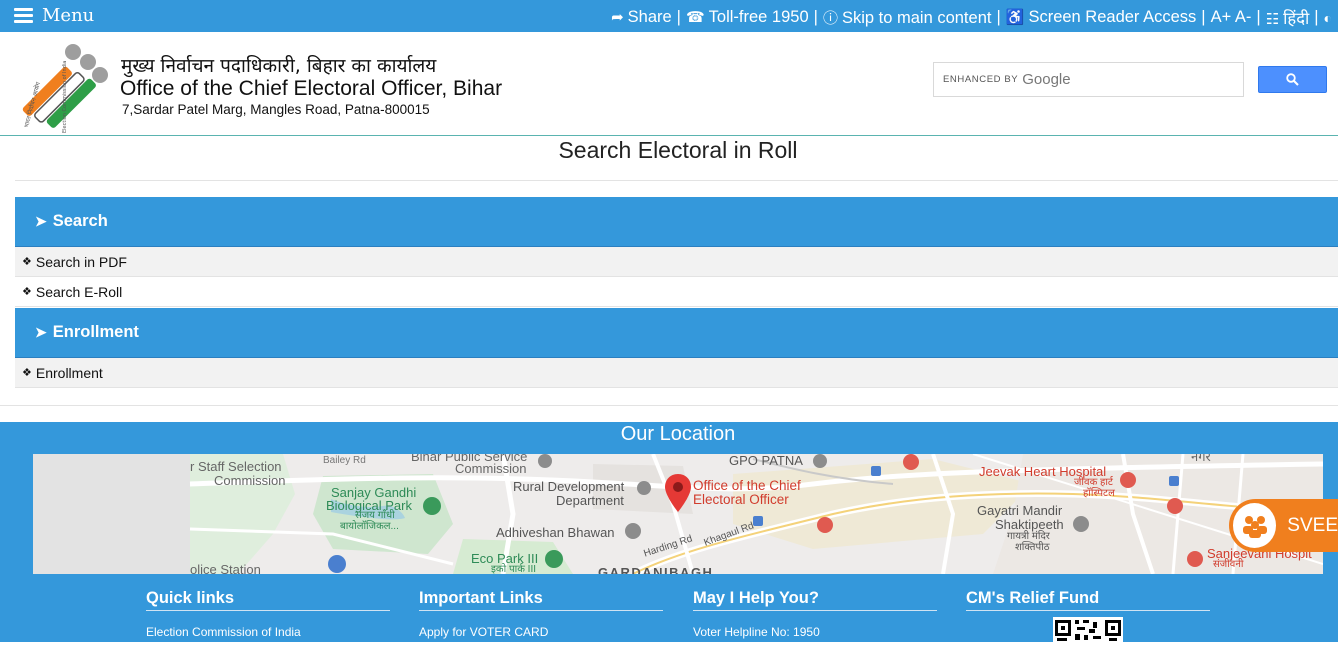  I want to click on svee-floating-button: SVEE, so click(1283, 525).